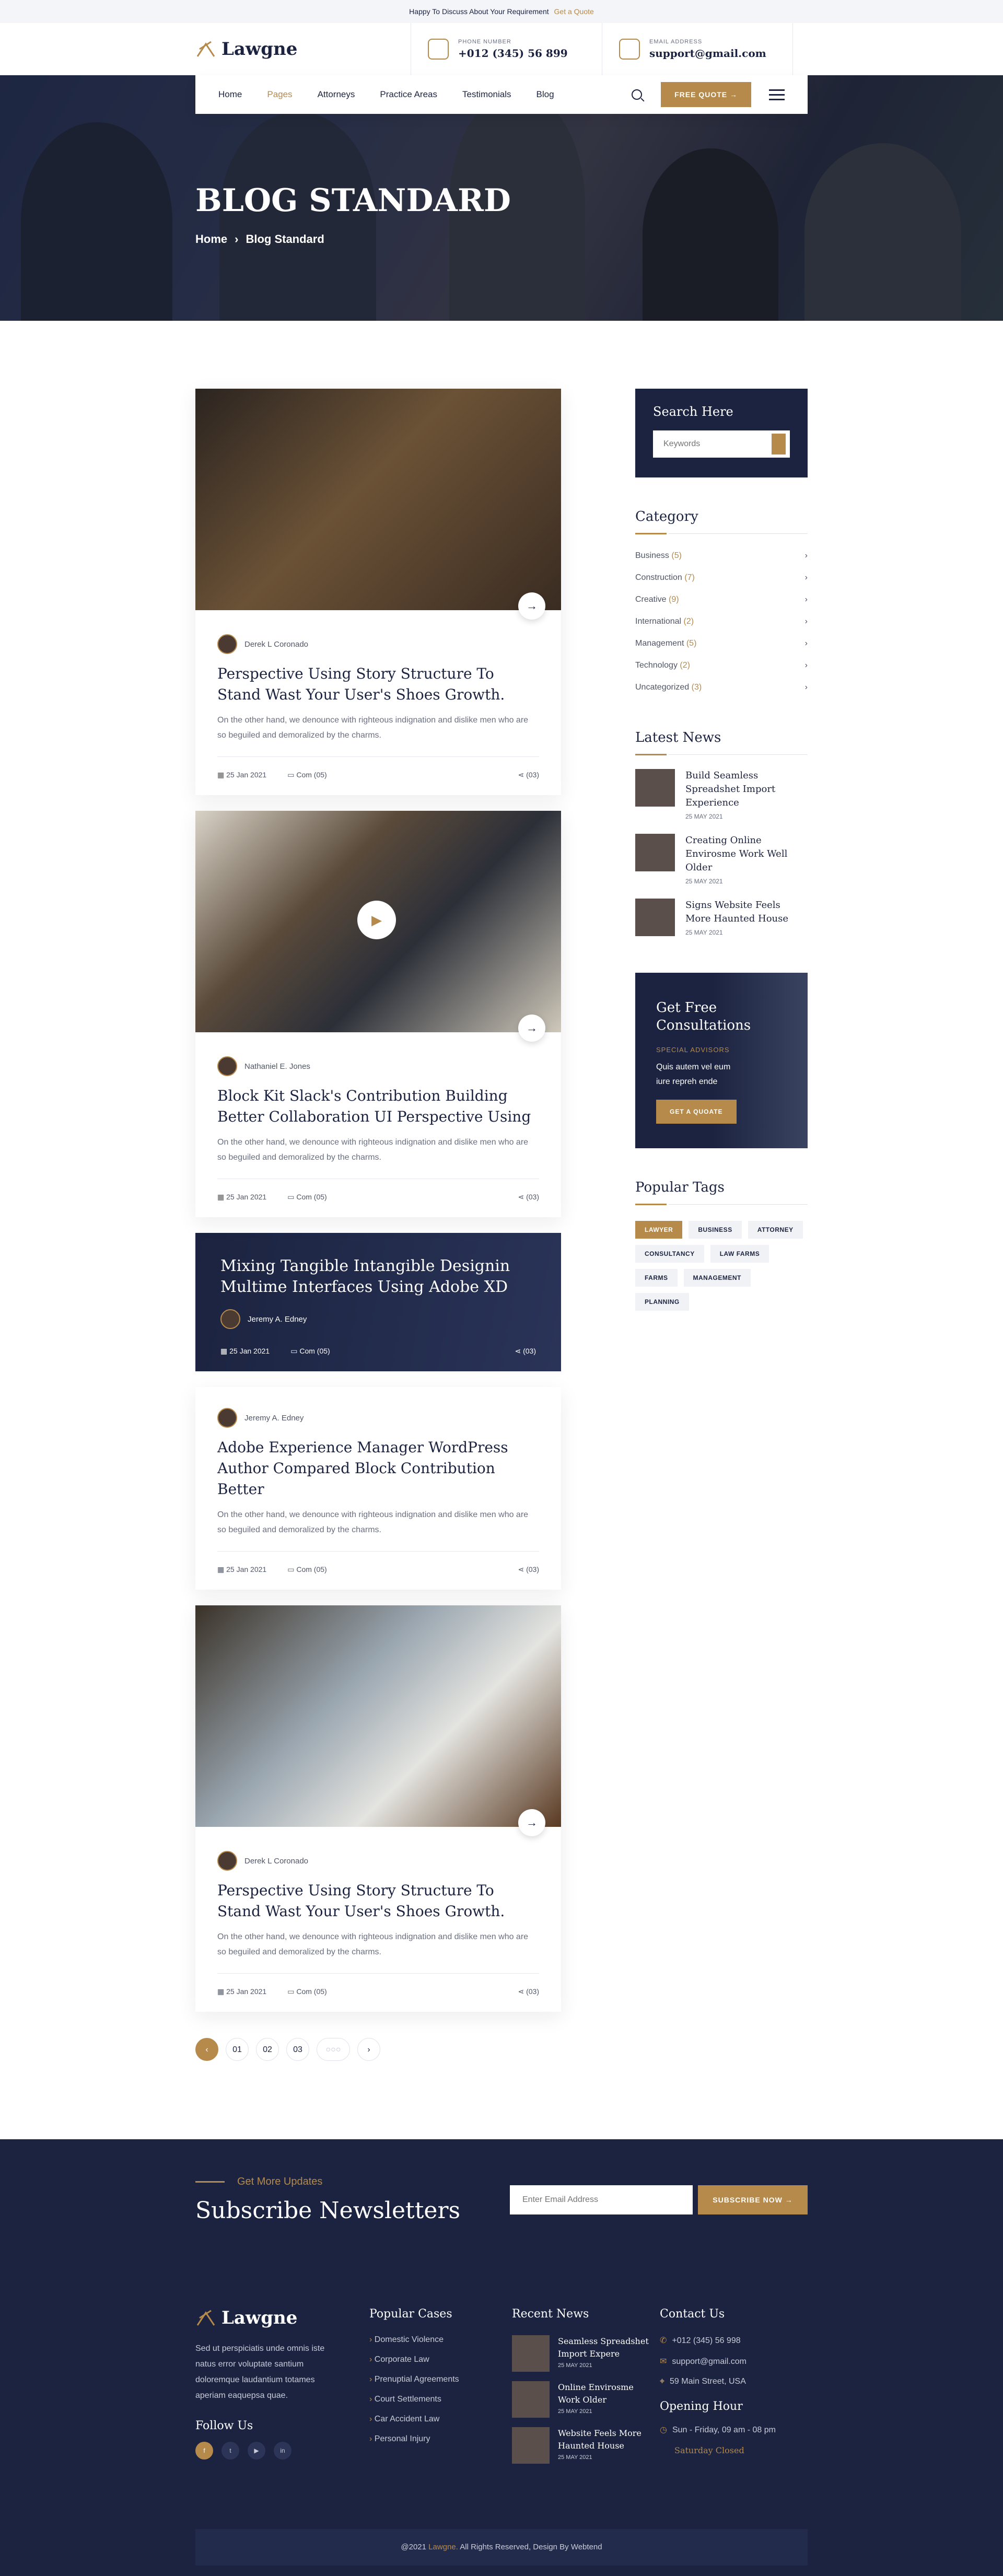  Describe the element at coordinates (314, 1351) in the screenshot. I see `post-comments: Com (05)` at that location.